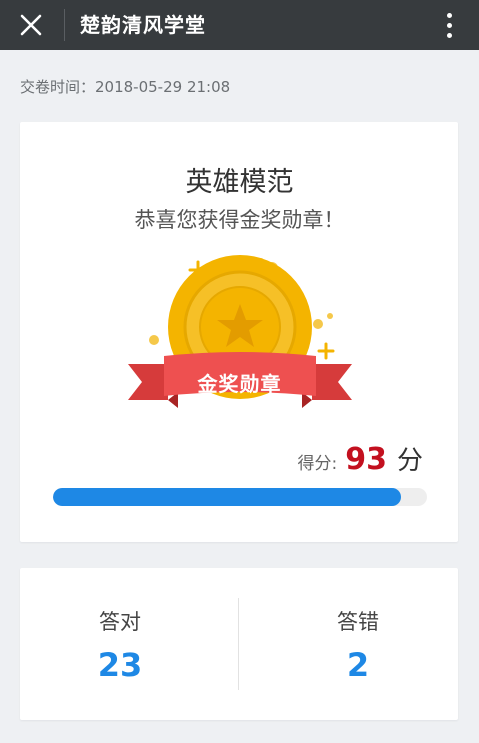  What do you see at coordinates (227, 497) in the screenshot?
I see `score-progress-fill` at bounding box center [227, 497].